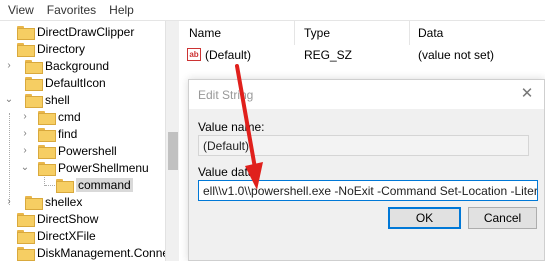 This screenshot has height=261, width=545. What do you see at coordinates (64, 201) in the screenshot?
I see `tree-item-label: shellex` at bounding box center [64, 201].